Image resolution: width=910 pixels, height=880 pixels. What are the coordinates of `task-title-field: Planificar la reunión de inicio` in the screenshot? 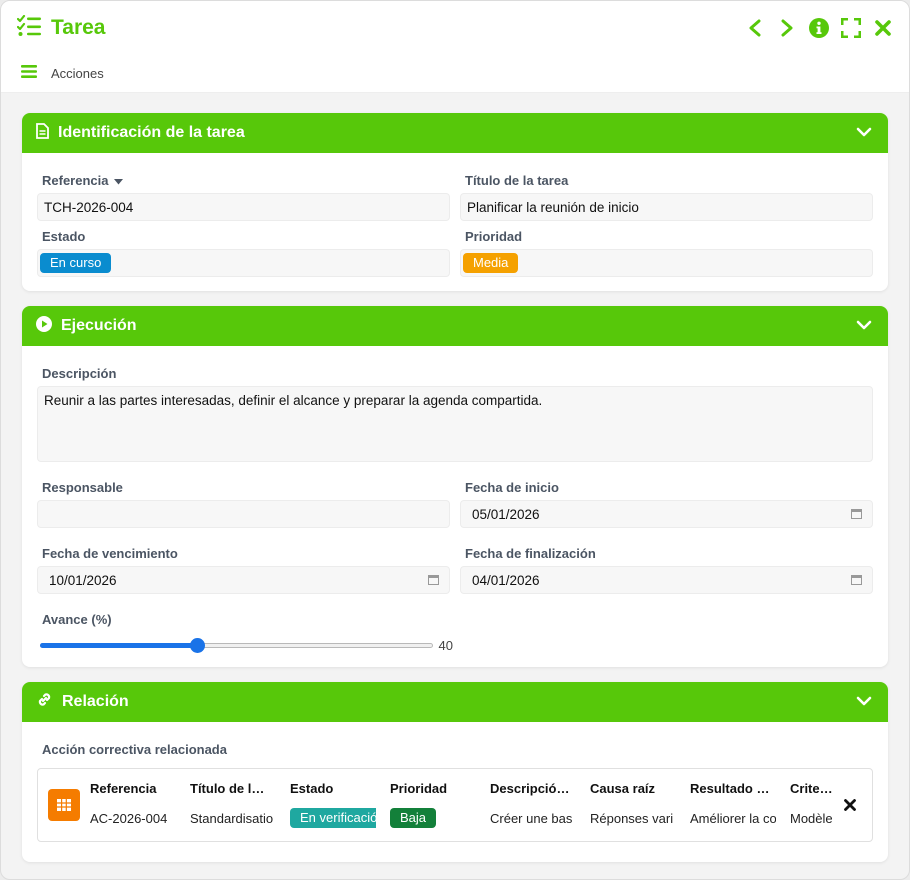 It's located at (666, 207).